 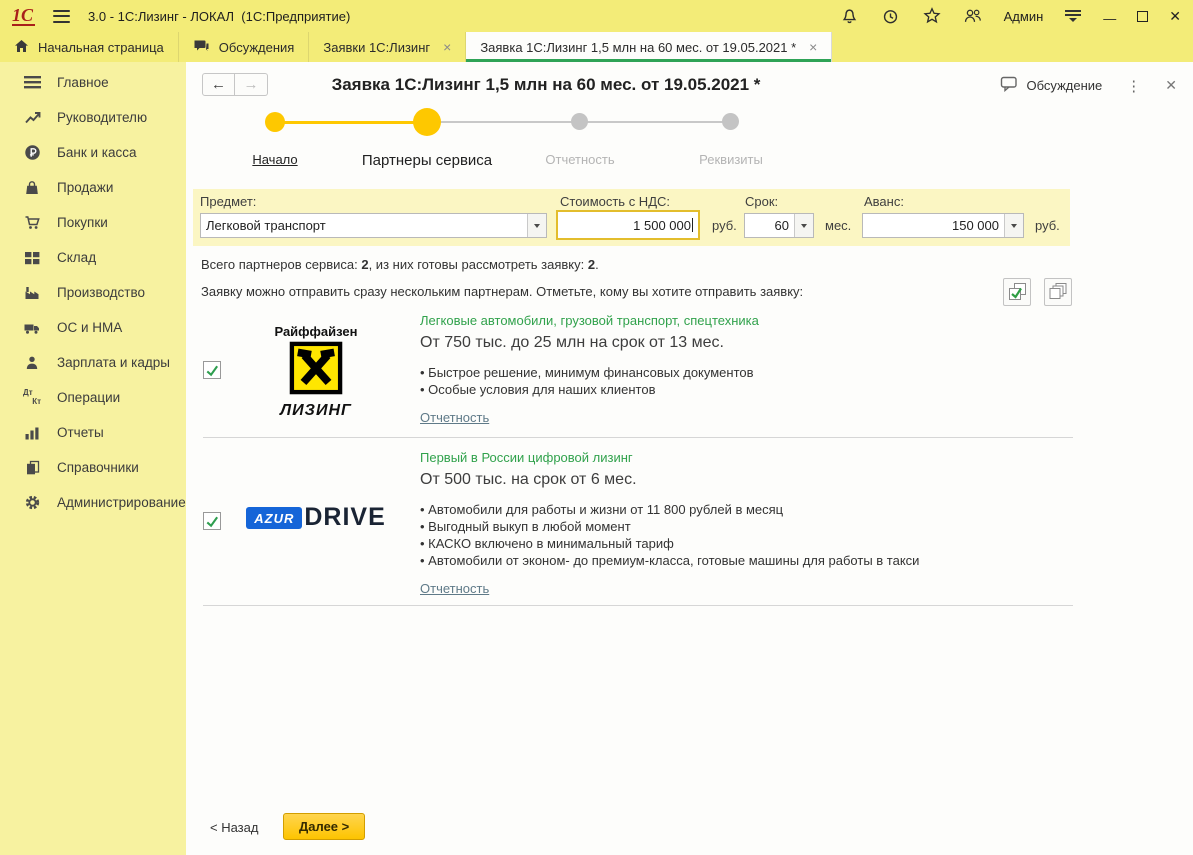 I want to click on select-all-button, so click(x=1017, y=292).